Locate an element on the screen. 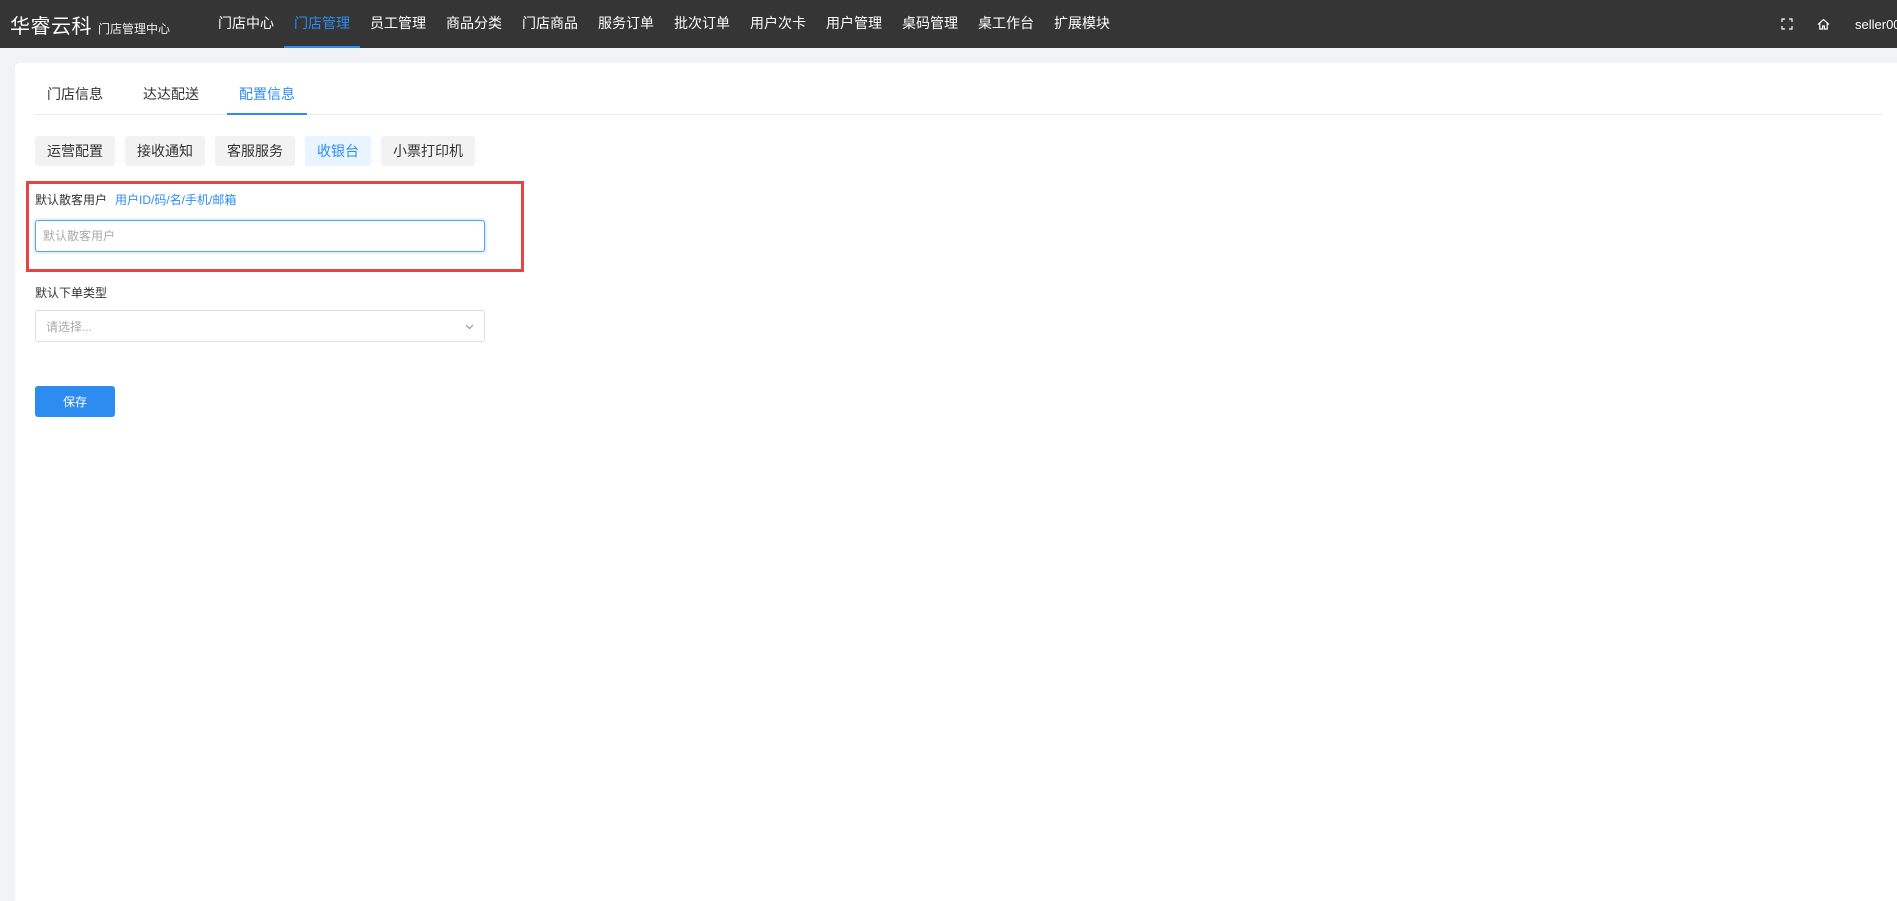 This screenshot has height=901, width=1897. order-type-label: 默认下单类型 is located at coordinates (71, 293).